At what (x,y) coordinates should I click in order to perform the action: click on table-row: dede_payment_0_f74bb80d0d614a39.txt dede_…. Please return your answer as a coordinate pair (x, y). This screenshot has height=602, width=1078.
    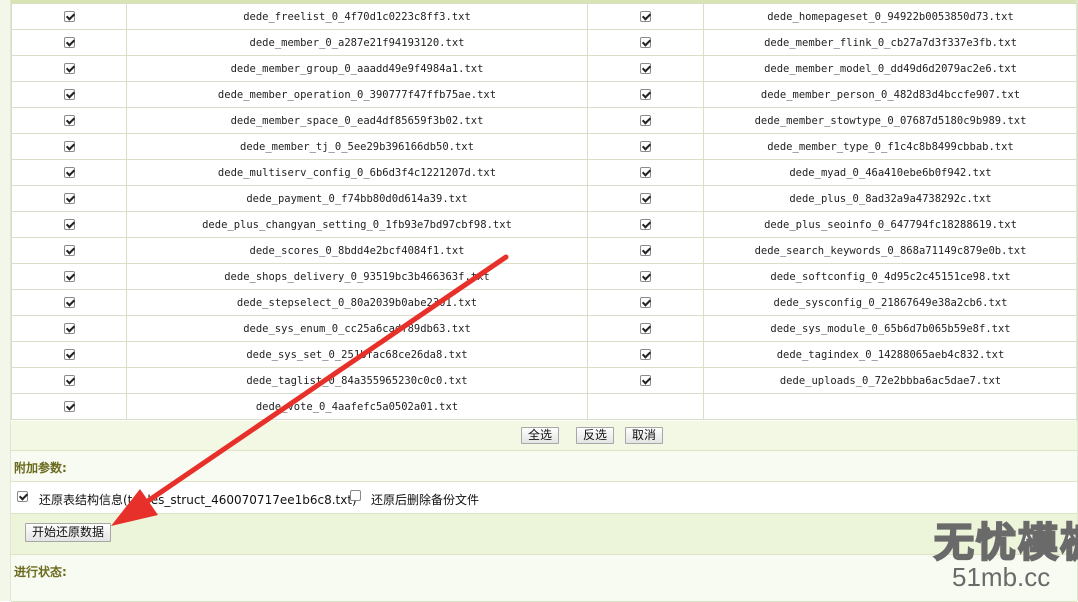
    Looking at the image, I should click on (544, 198).